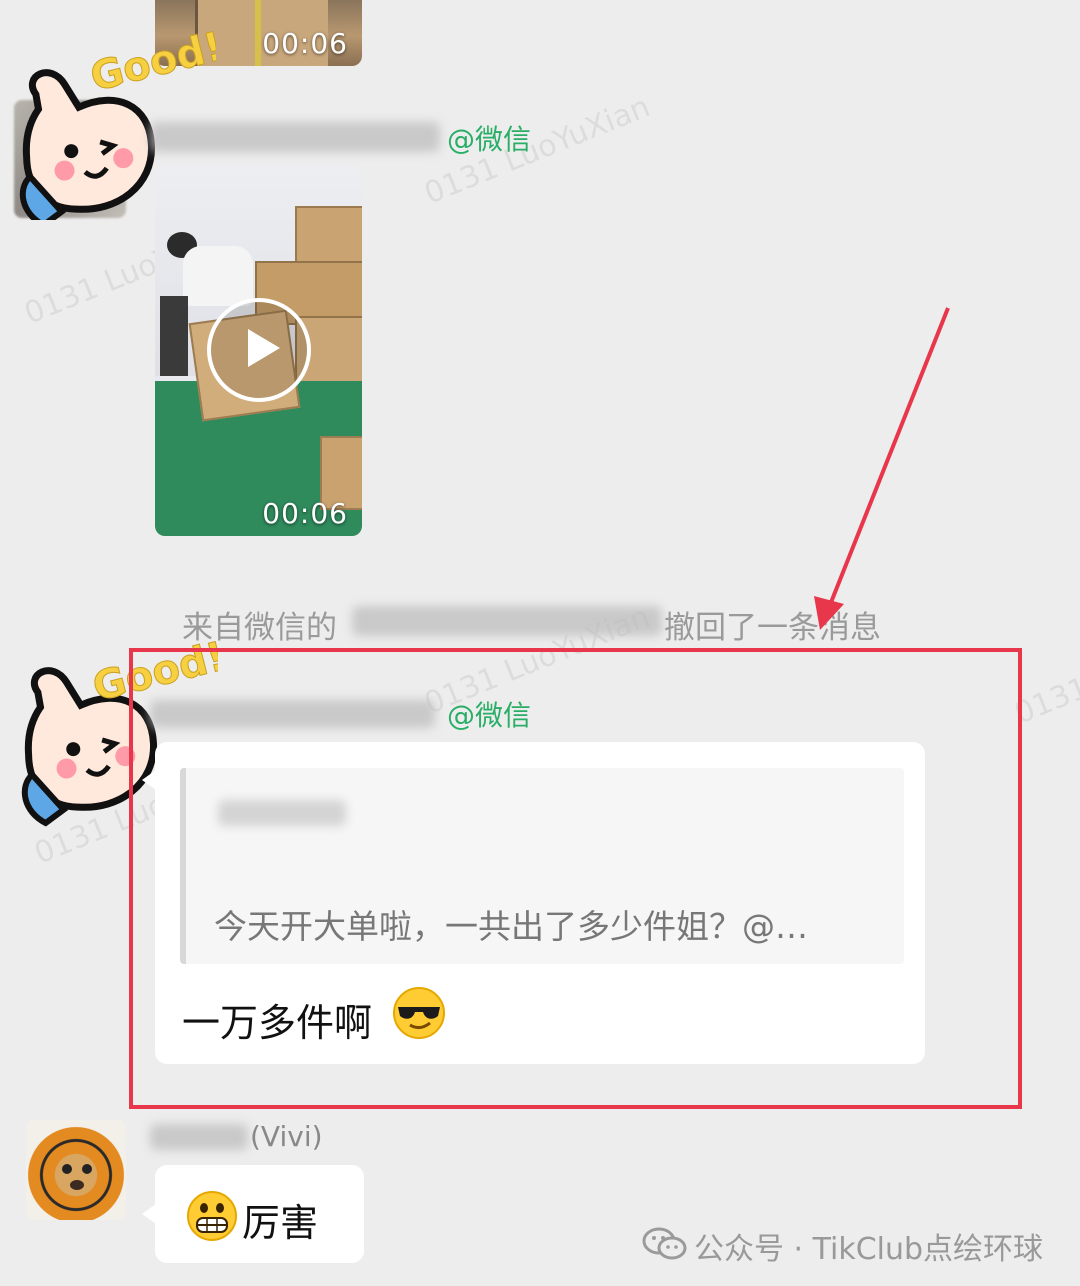 The height and width of the screenshot is (1286, 1080). What do you see at coordinates (664, 1243) in the screenshot?
I see `wechat-icon` at bounding box center [664, 1243].